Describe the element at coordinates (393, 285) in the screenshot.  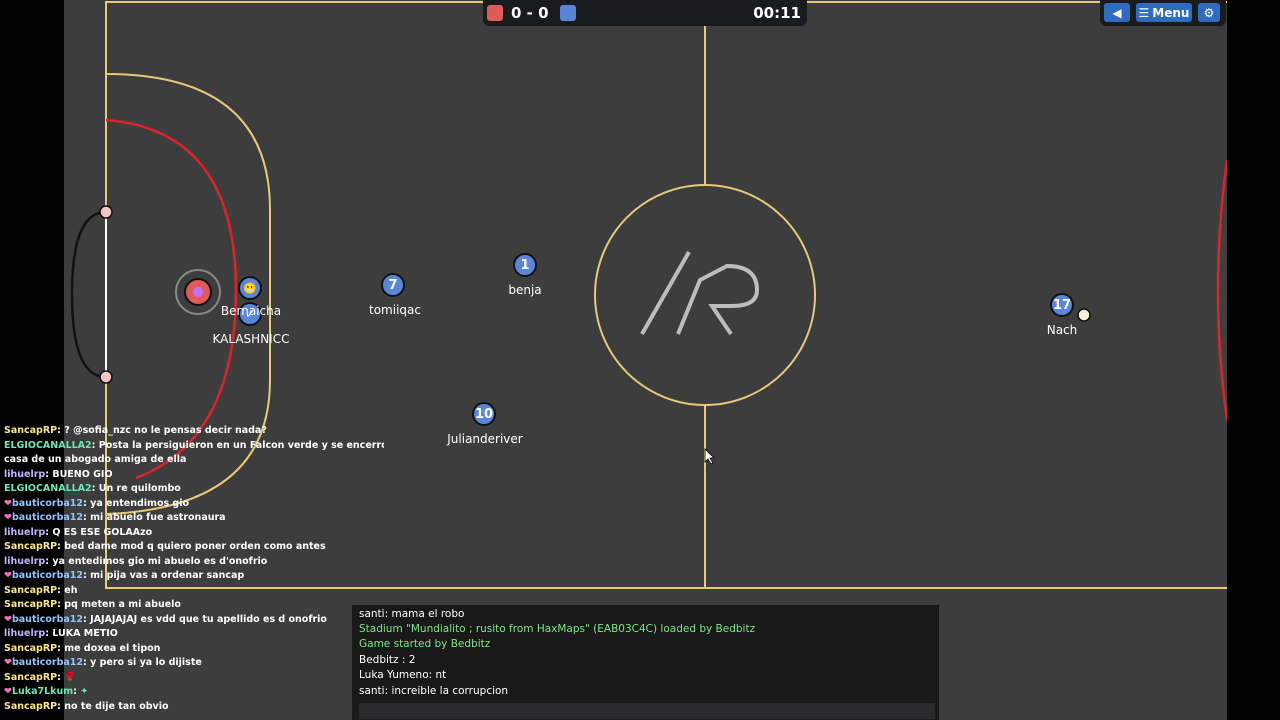
I see `player-blue: 7` at that location.